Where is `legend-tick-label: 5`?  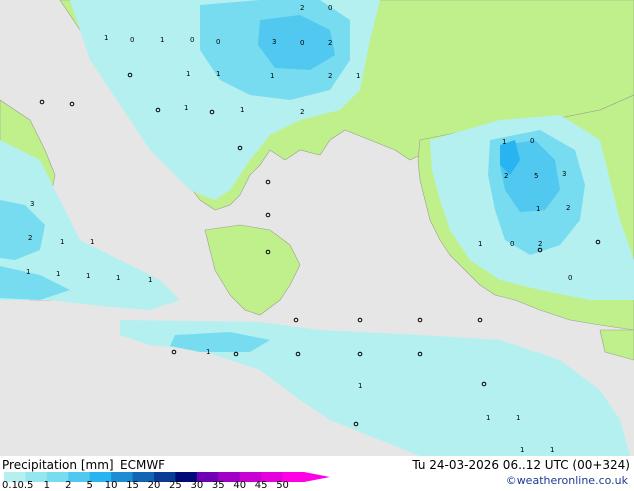 legend-tick-label: 5 is located at coordinates (89, 485).